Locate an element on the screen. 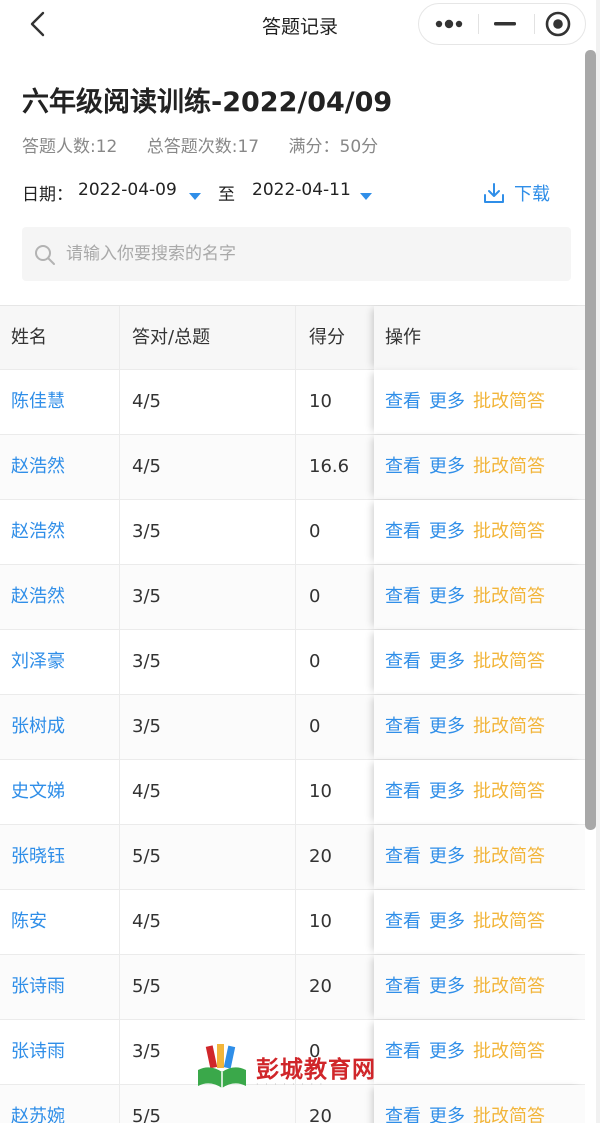  watermark-text: 彭城教育网 is located at coordinates (316, 1070).